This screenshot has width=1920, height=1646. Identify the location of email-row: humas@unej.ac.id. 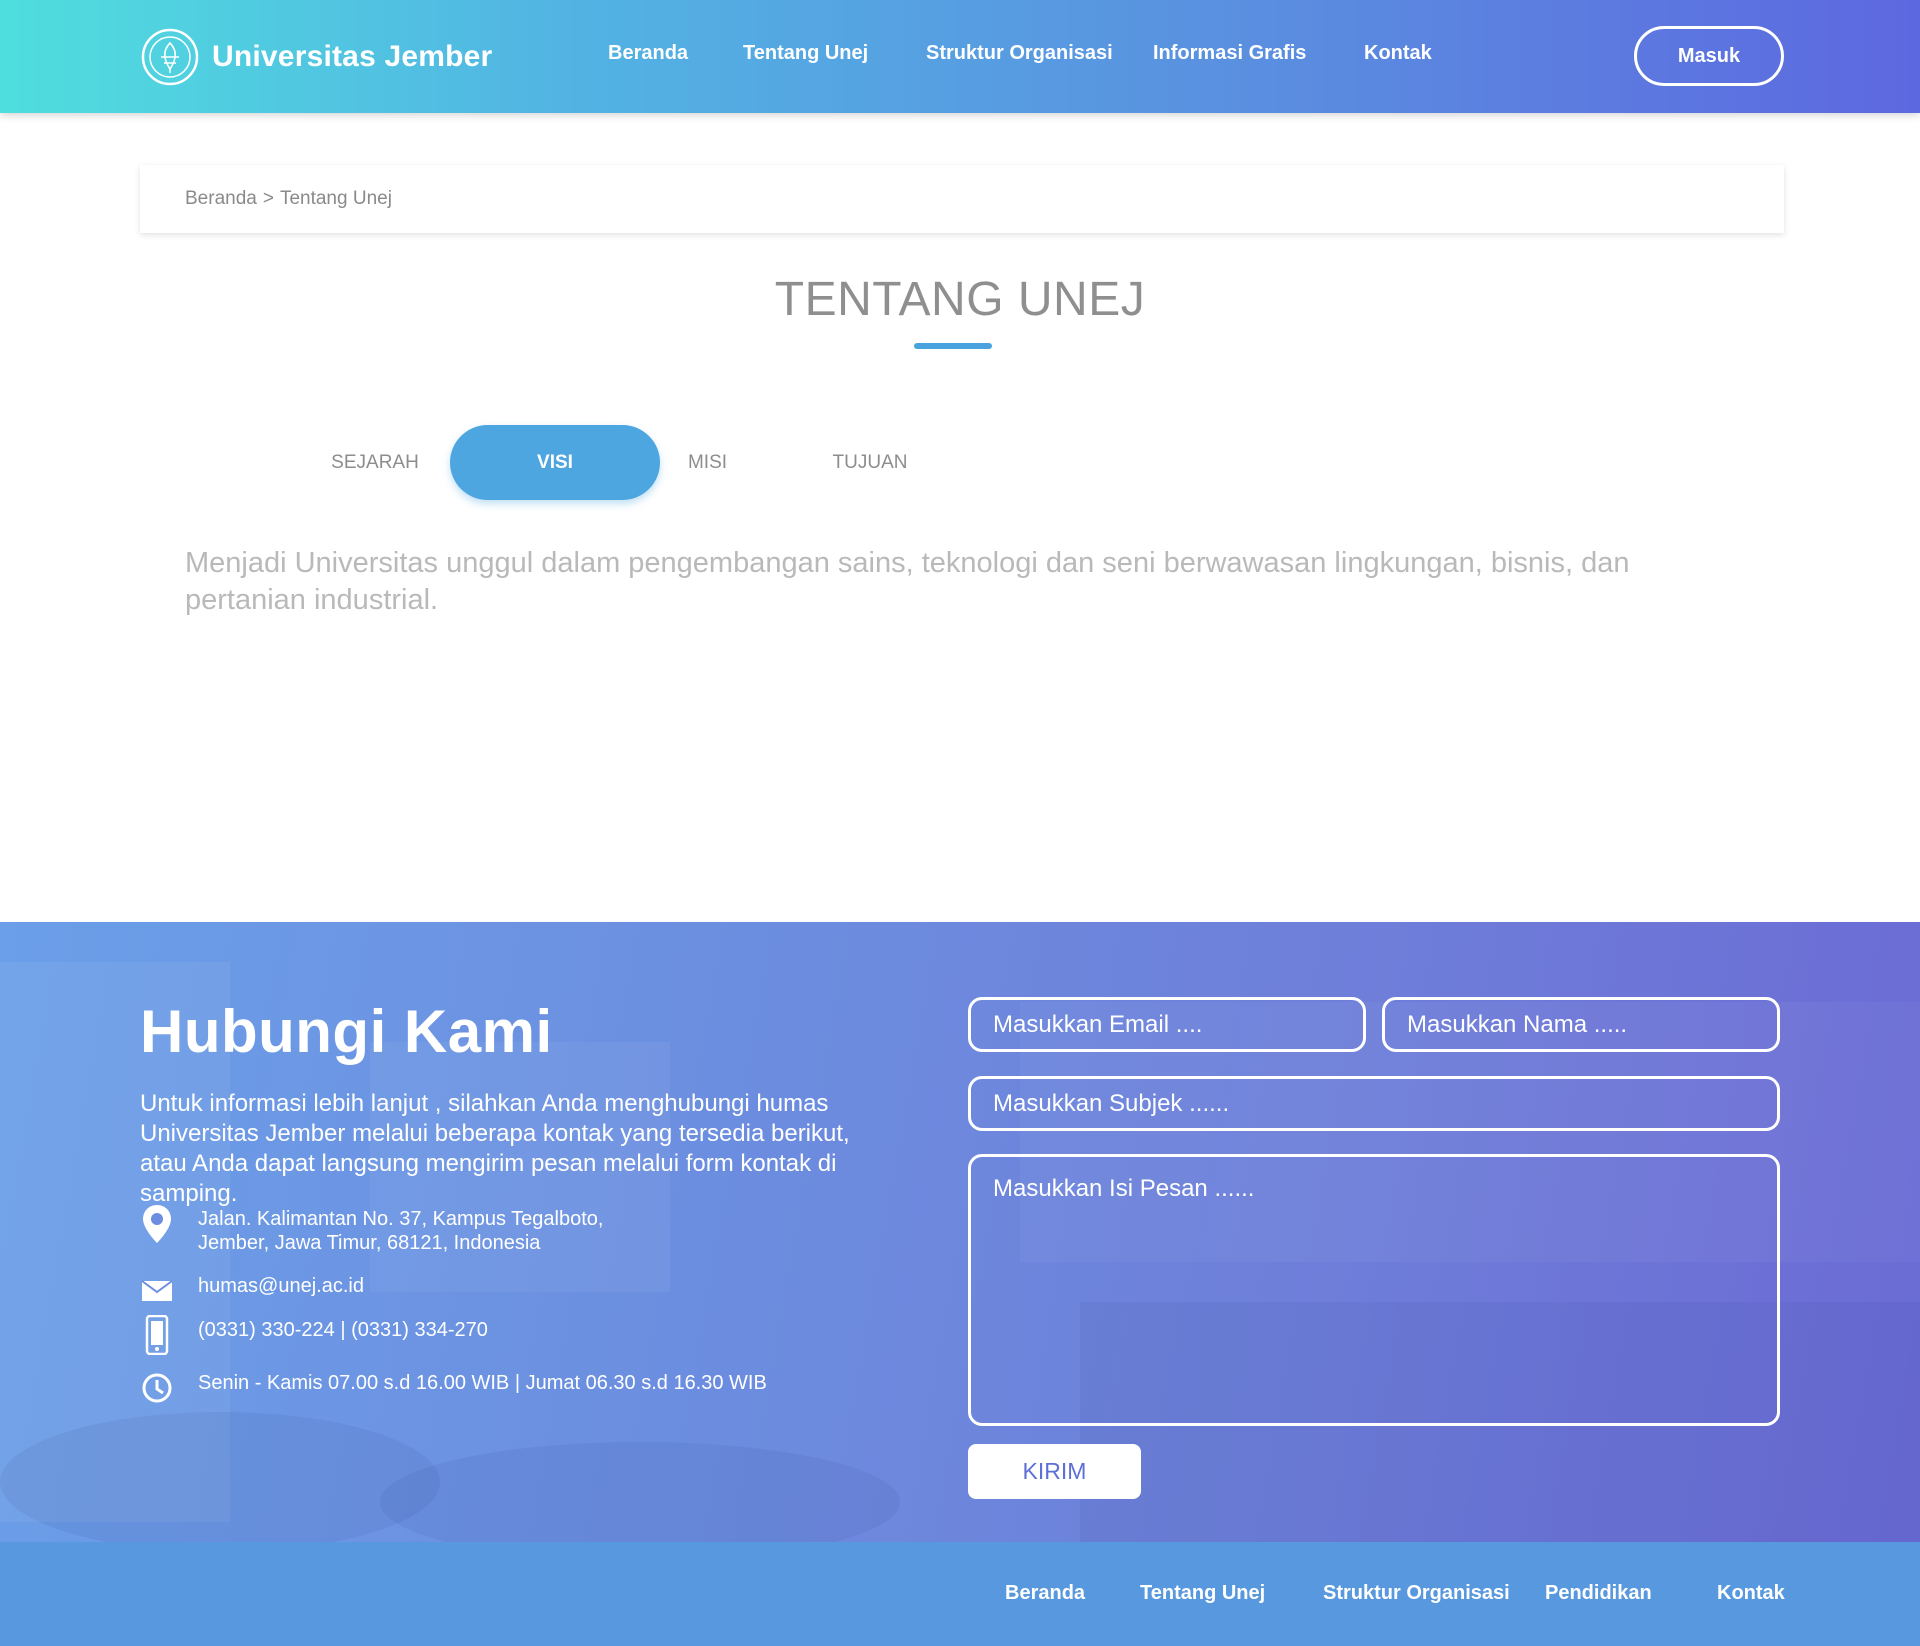
(252, 1291).